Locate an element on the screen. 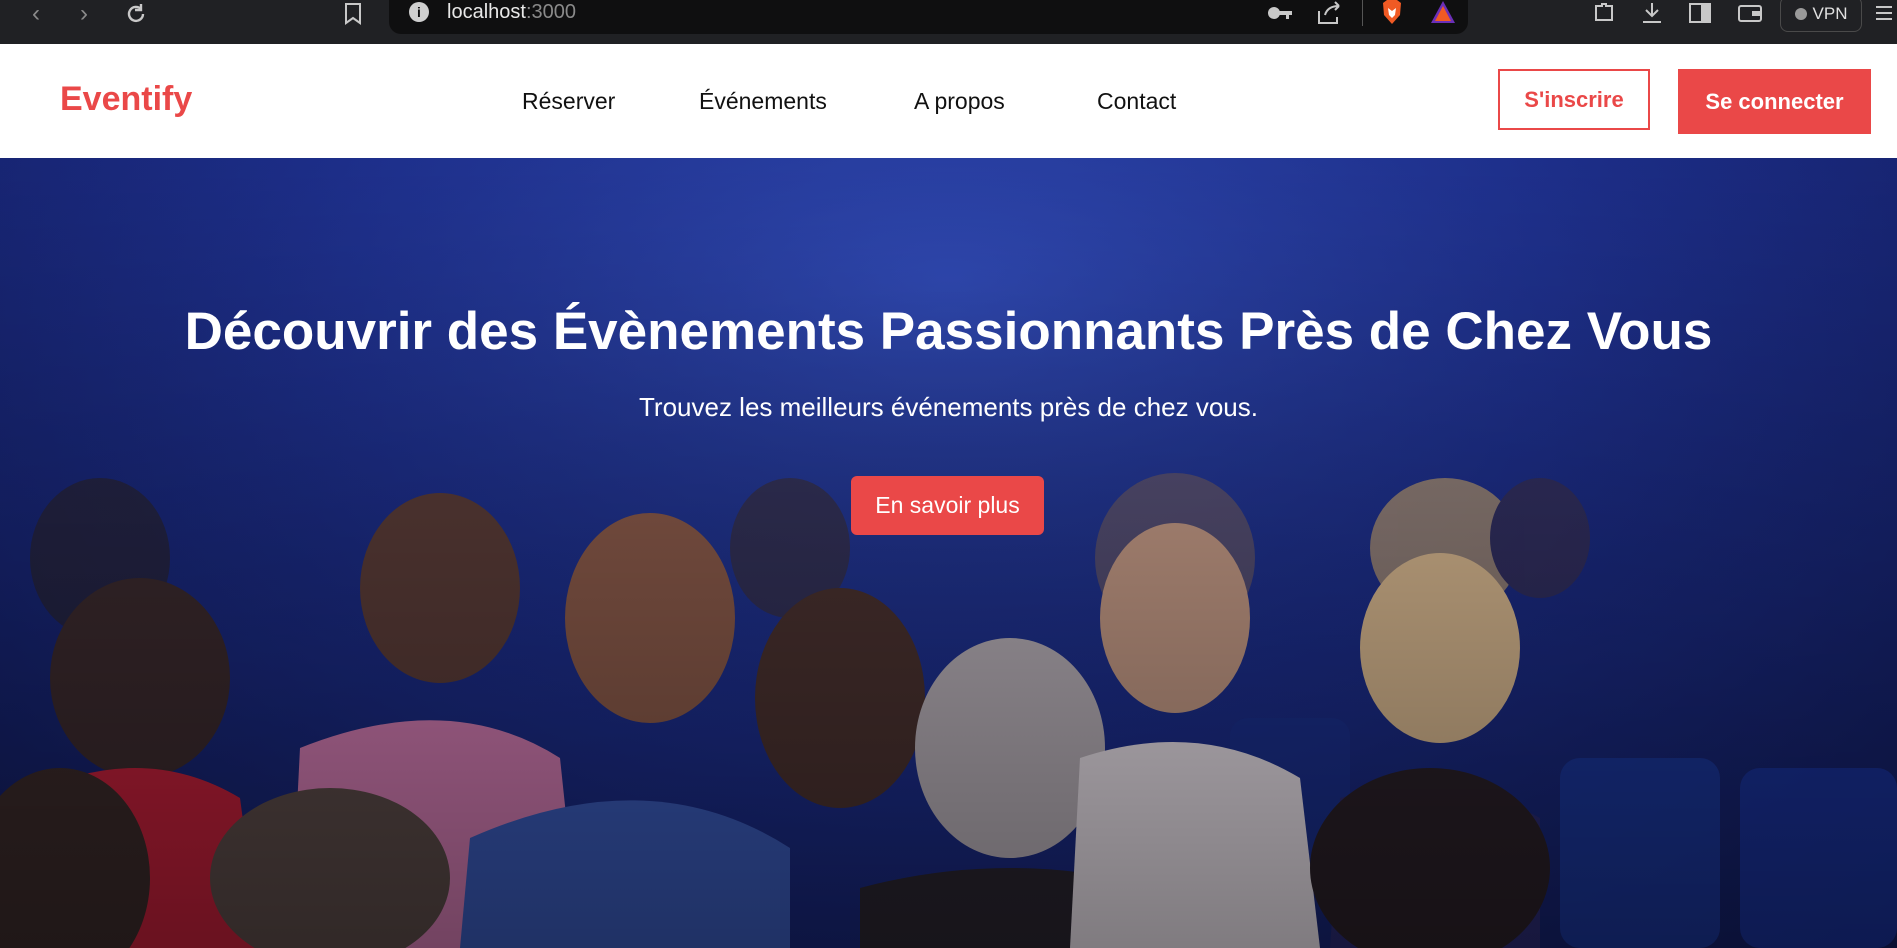  key-icon is located at coordinates (1280, 13).